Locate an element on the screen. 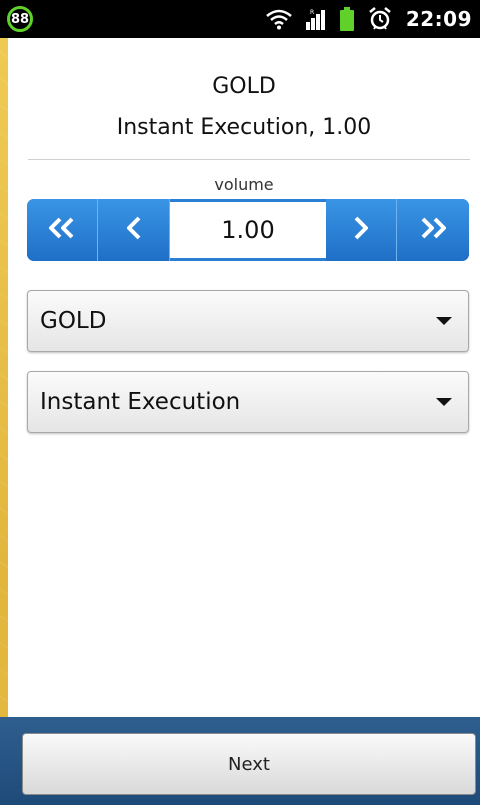 The width and height of the screenshot is (480, 805). divider is located at coordinates (249, 159).